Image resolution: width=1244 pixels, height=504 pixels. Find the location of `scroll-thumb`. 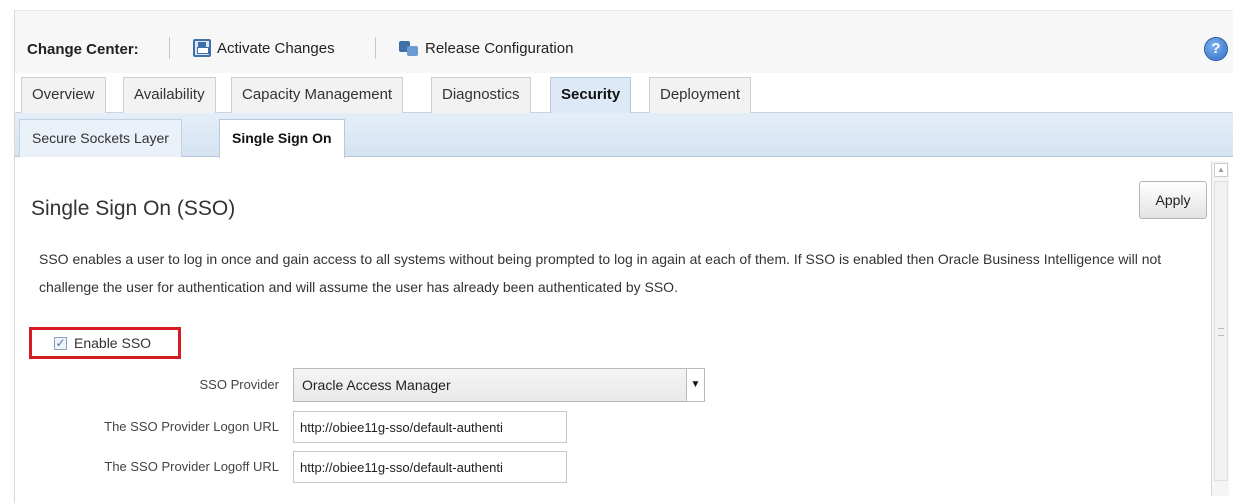

scroll-thumb is located at coordinates (1221, 331).